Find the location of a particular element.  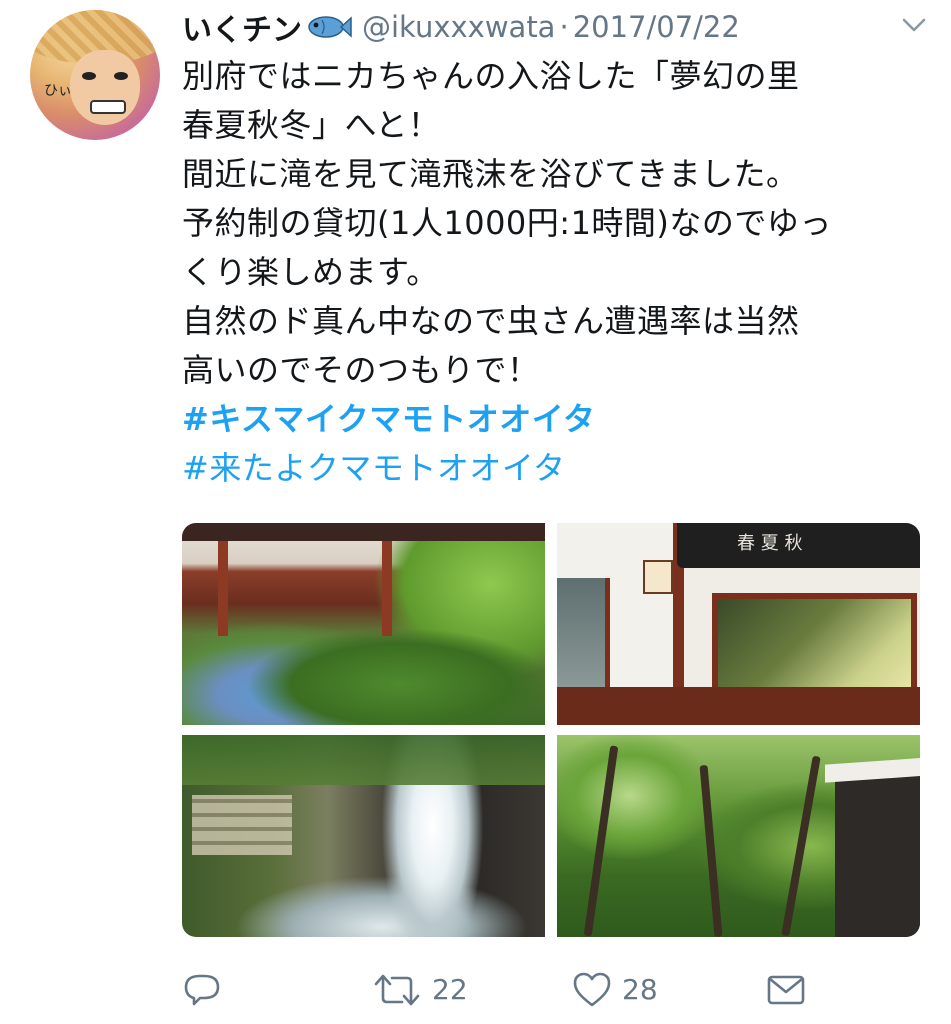

photo-stone-wall is located at coordinates (242, 825).